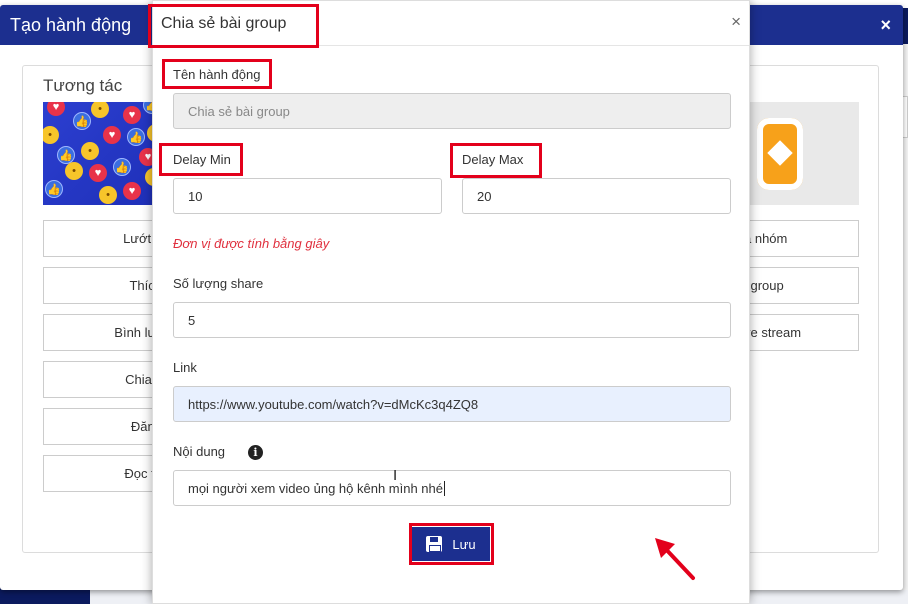 This screenshot has height=604, width=908. I want to click on unit-hint: Đơn vị được tính bằng giây, so click(251, 243).